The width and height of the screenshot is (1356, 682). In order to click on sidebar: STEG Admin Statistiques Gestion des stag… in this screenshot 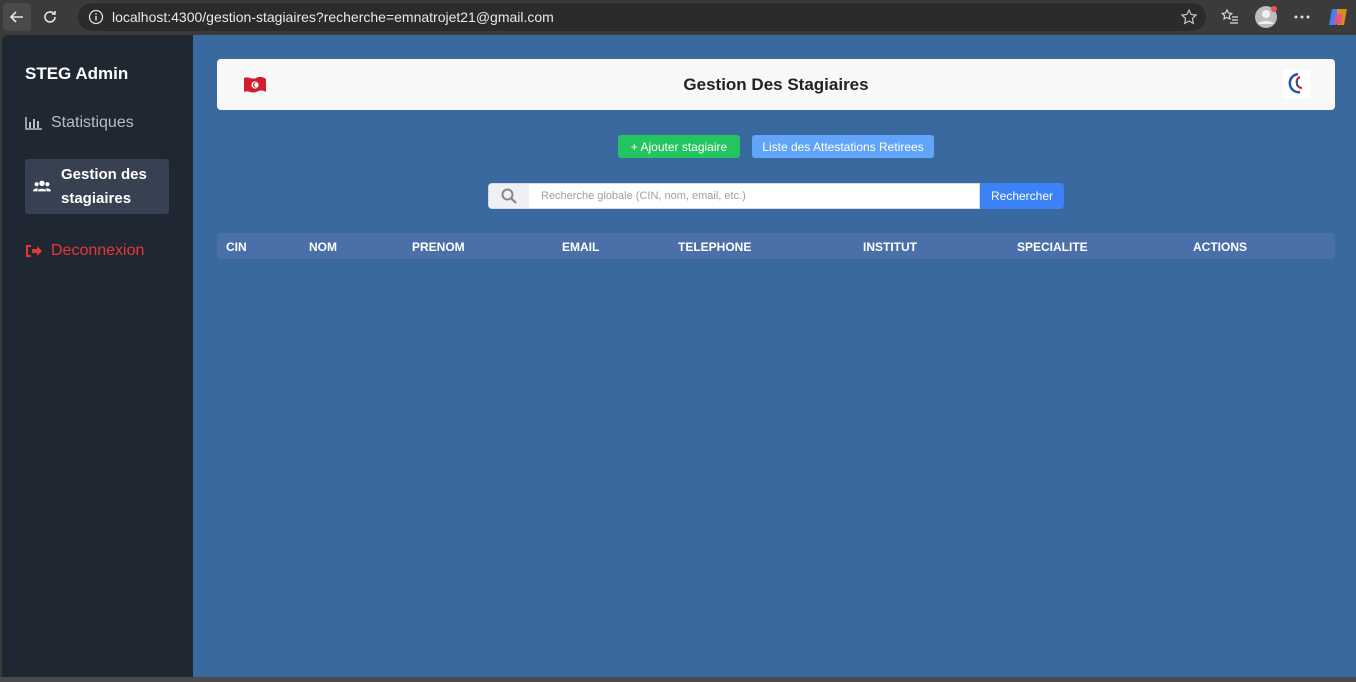, I will do `click(97, 356)`.